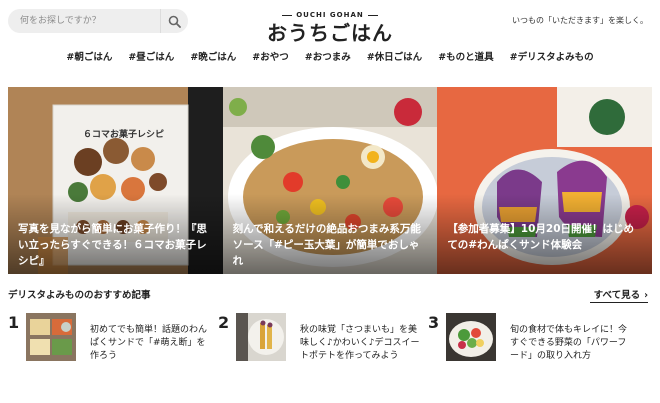 The image size is (660, 403). What do you see at coordinates (569, 343) in the screenshot?
I see `article-title: 旬の食材で体もキレイに！今すぐできる野菜の「パワーフード」の取り入れ方` at bounding box center [569, 343].